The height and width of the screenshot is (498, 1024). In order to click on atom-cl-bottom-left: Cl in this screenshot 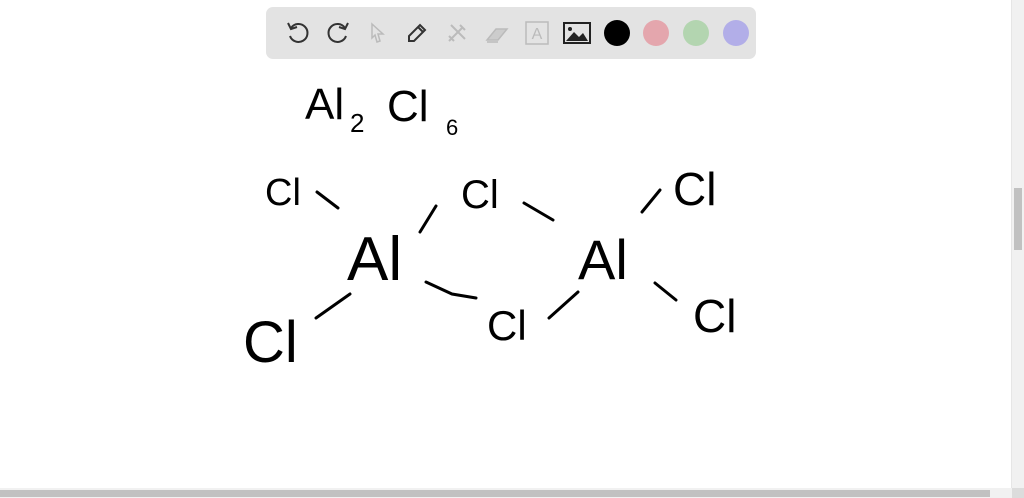, I will do `click(270, 342)`.